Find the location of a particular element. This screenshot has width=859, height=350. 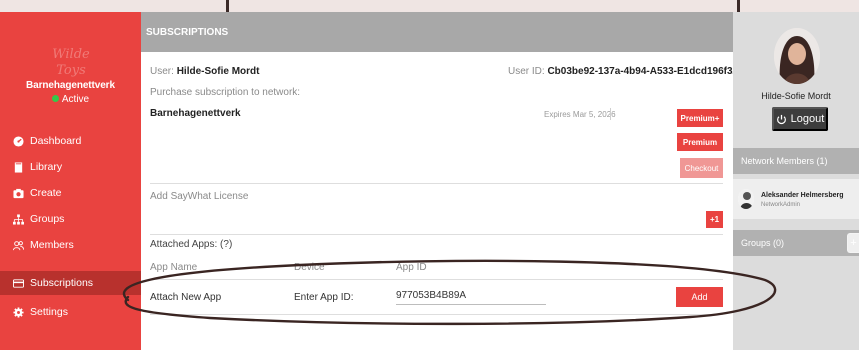

user-id-value: Cb03be92-137a-4b94-A533-E1dcd196f32e is located at coordinates (645, 71).